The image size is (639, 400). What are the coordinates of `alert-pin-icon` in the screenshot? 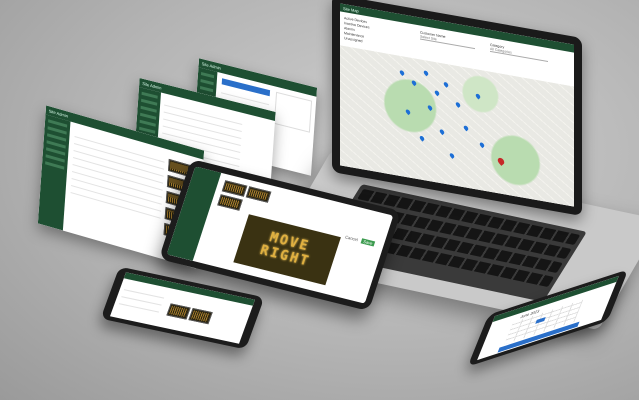 It's located at (501, 161).